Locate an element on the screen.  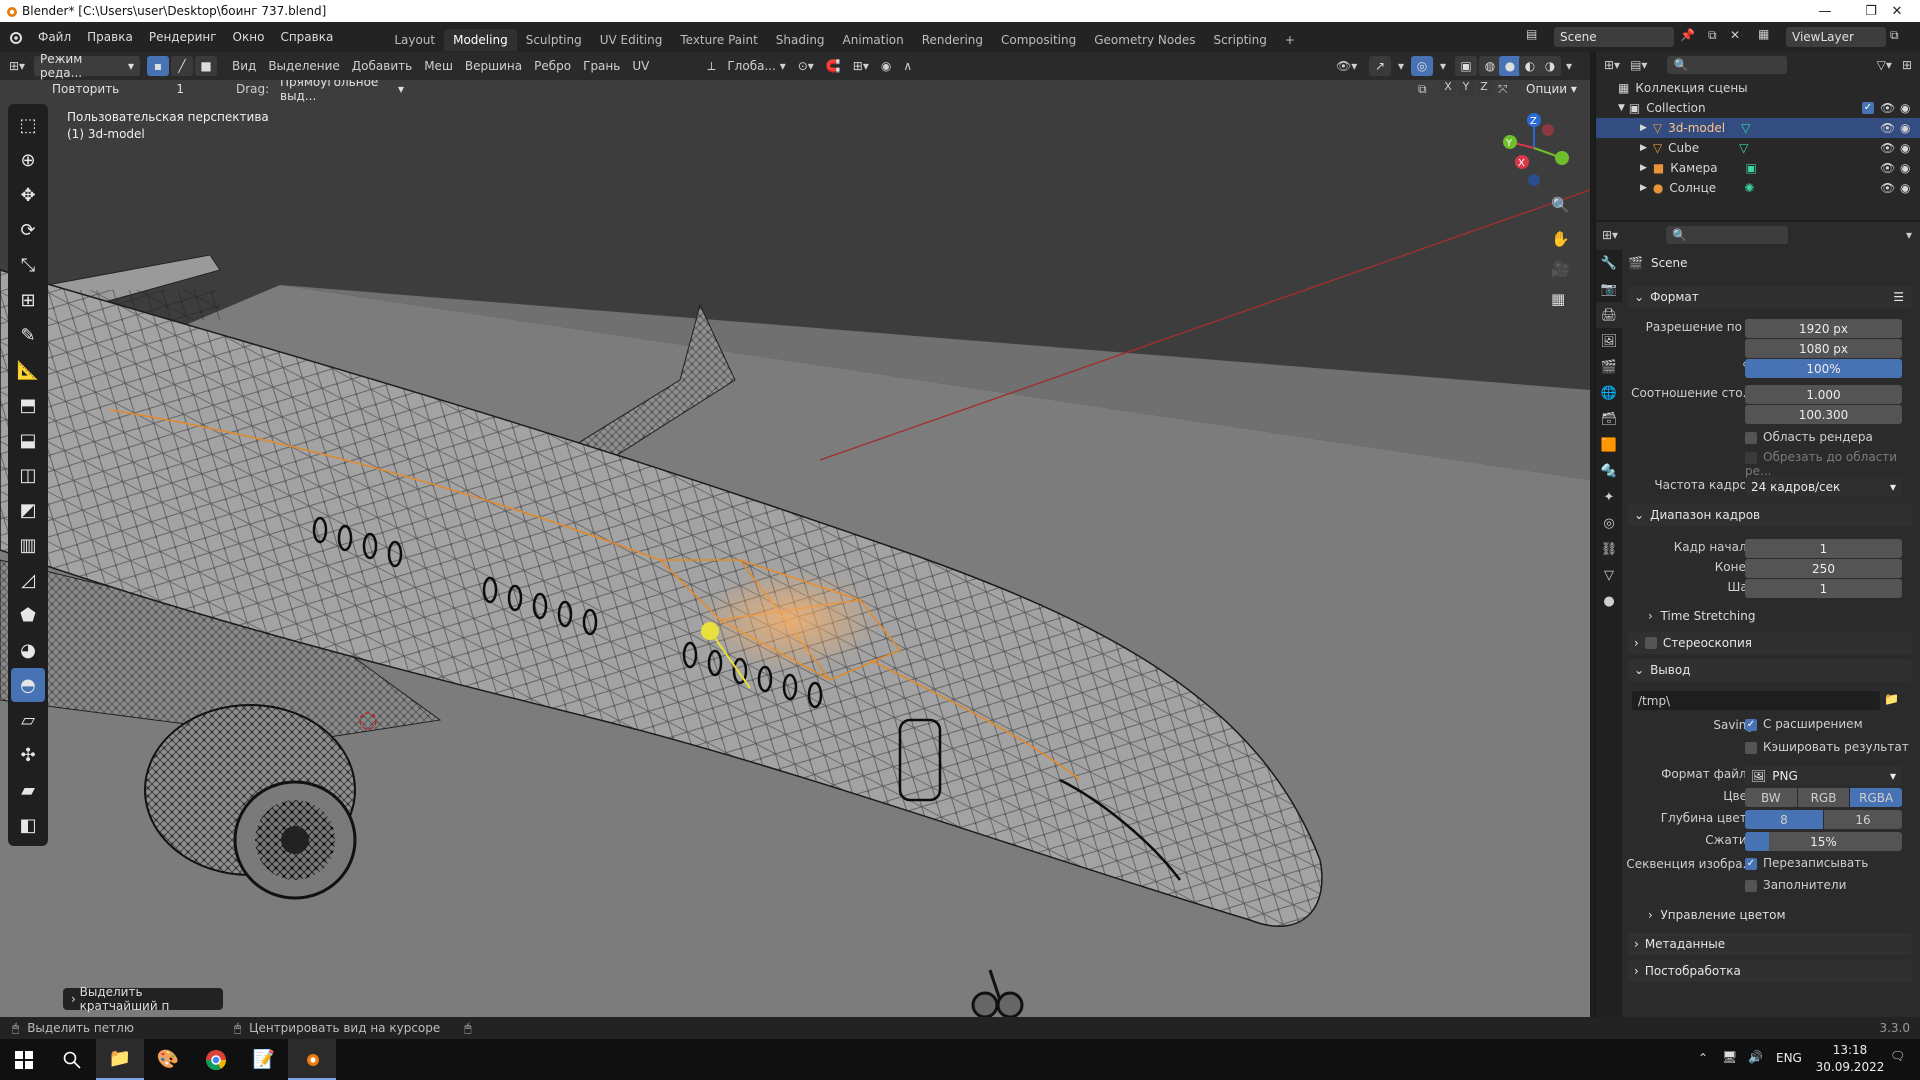
pin-icon: 📌 is located at coordinates (1687, 35).